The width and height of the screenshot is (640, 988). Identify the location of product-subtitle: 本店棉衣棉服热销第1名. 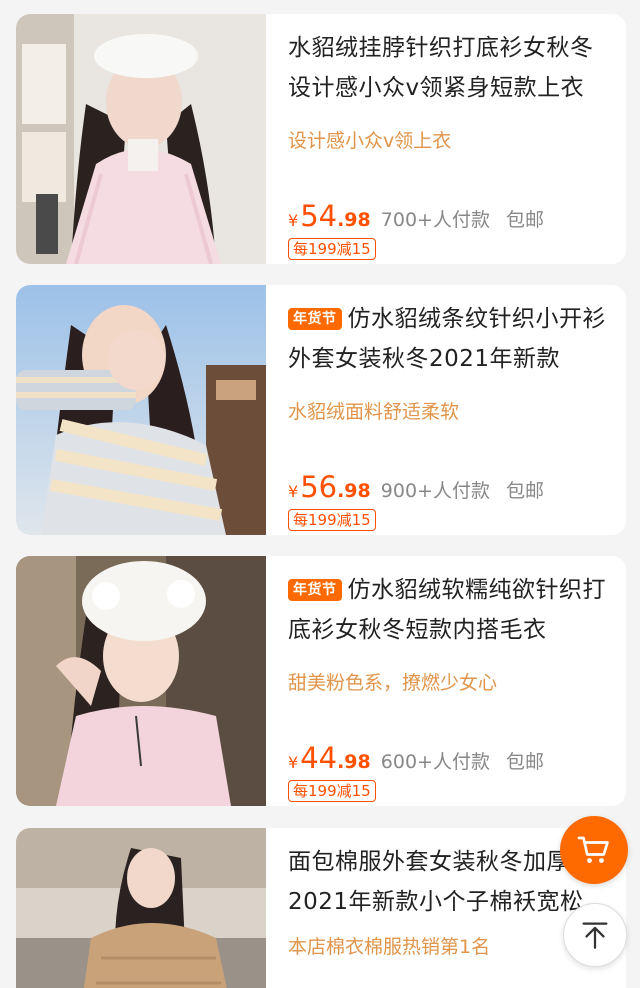
(389, 947).